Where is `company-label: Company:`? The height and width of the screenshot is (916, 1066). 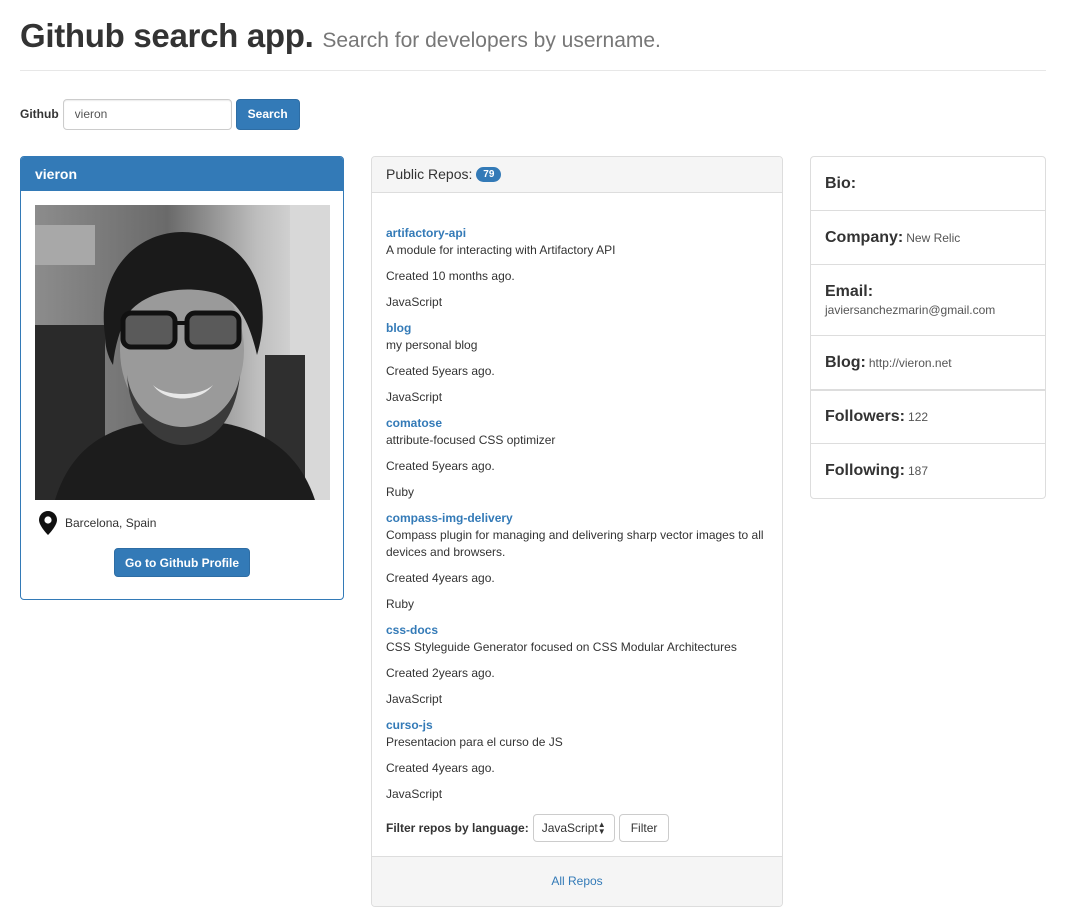
company-label: Company: is located at coordinates (864, 237).